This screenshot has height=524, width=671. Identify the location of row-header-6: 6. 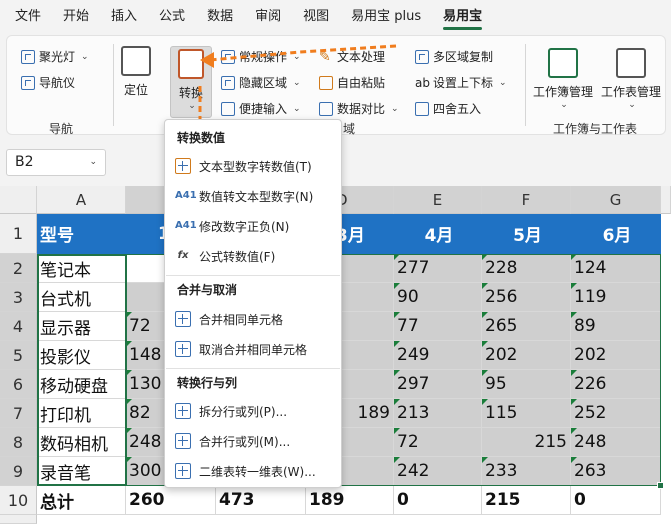
(18, 384).